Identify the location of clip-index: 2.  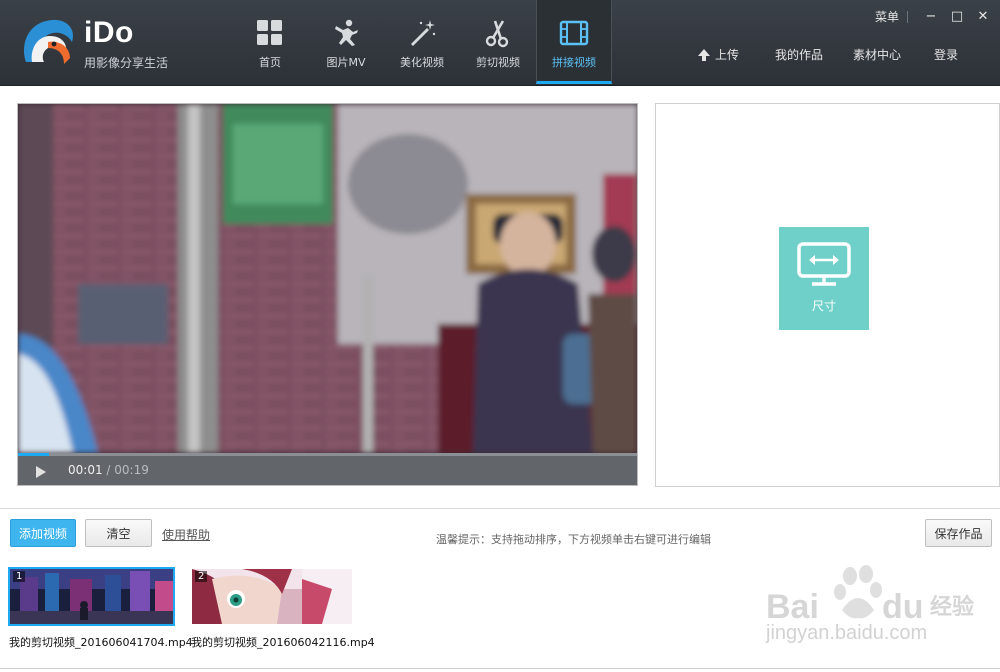
(201, 576).